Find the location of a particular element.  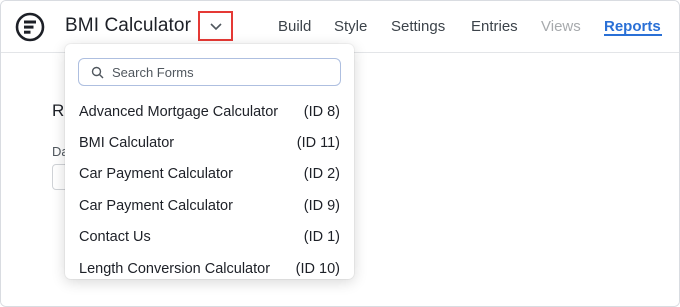

form-list-item: Advanced Mortgage Calculator (ID 8) is located at coordinates (209, 111).